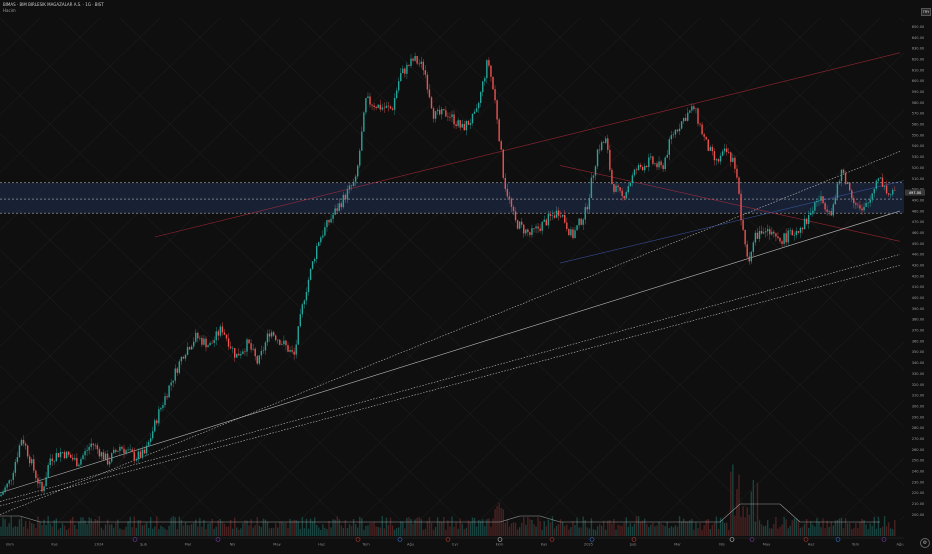  What do you see at coordinates (918, 406) in the screenshot?
I see `price-tick-label: 300.00` at bounding box center [918, 406].